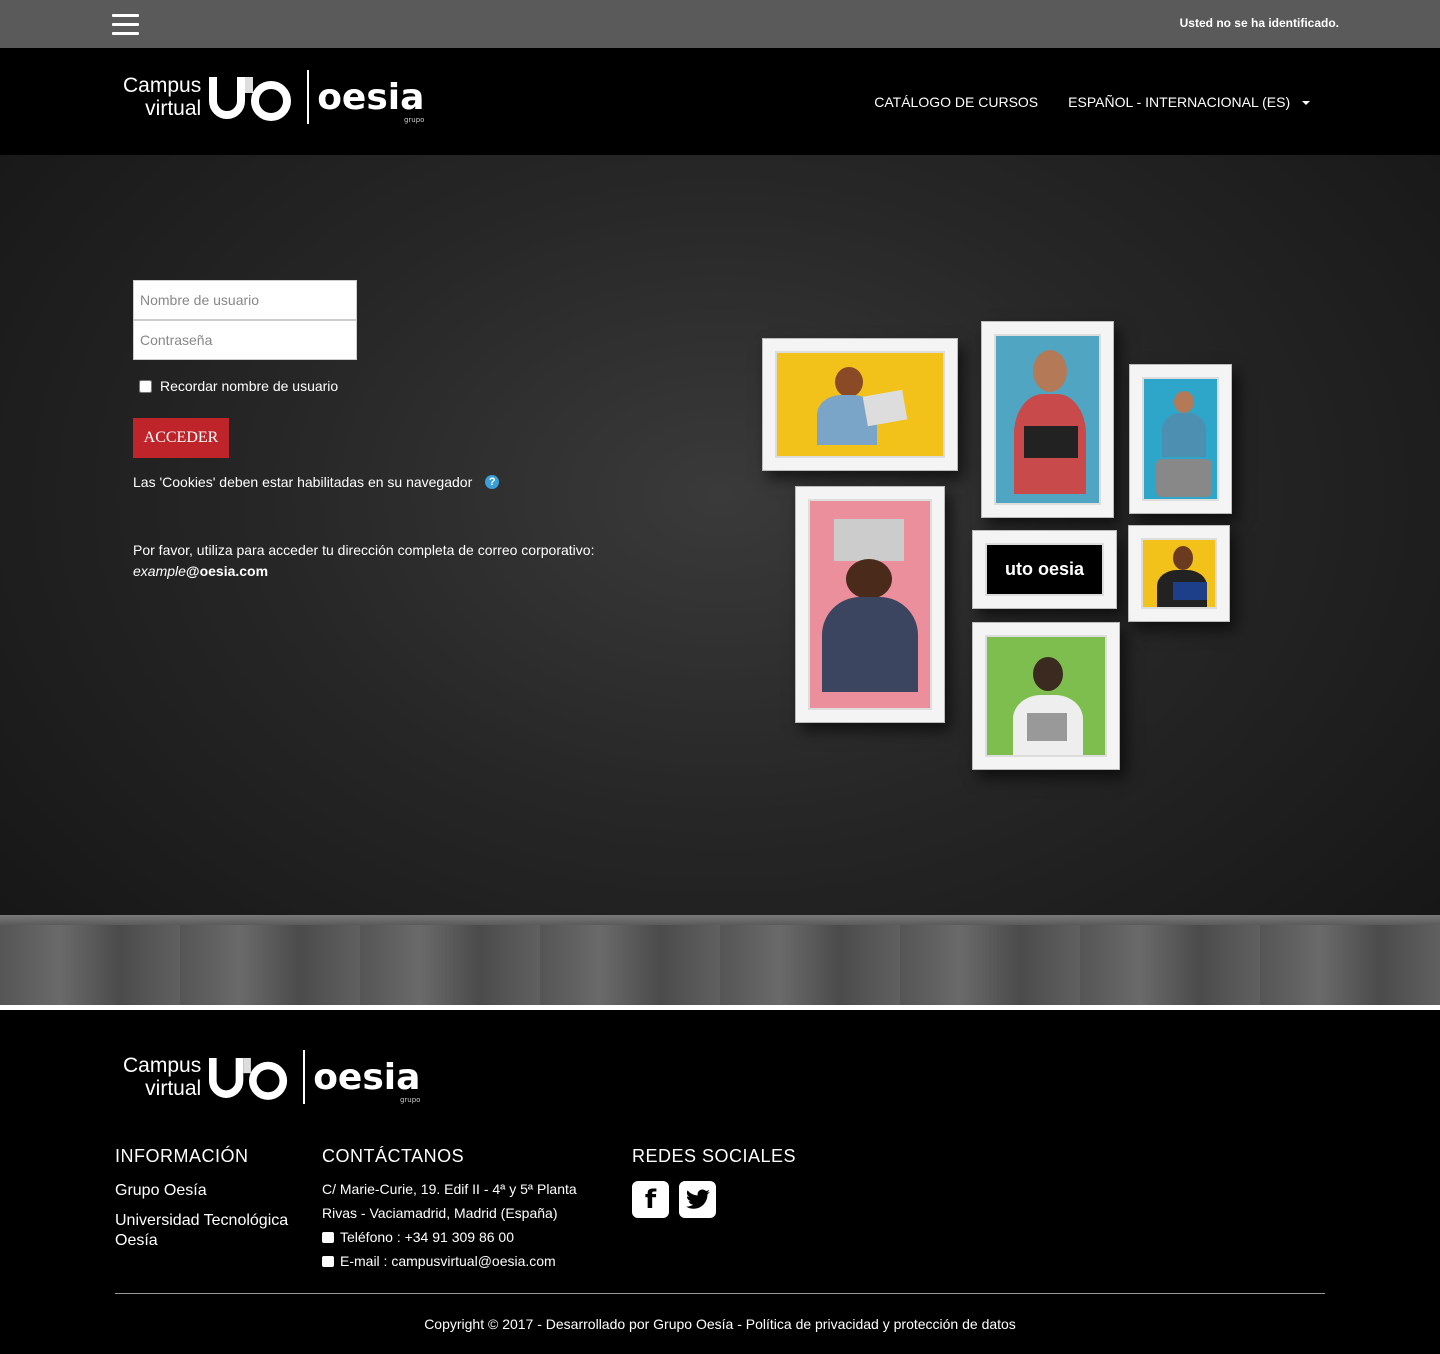  Describe the element at coordinates (440, 1213) in the screenshot. I see `contact-address-line2: Rivas - Vaciamadrid, Madrid (España)` at that location.